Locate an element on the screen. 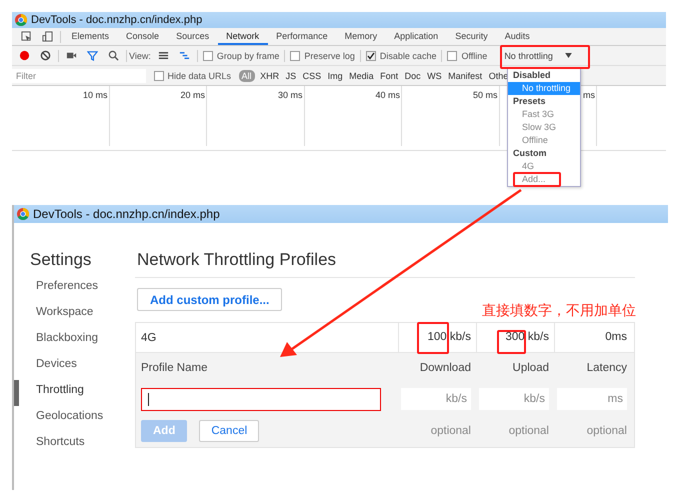 This screenshot has width=678, height=500. panel-tab: Performance is located at coordinates (302, 36).